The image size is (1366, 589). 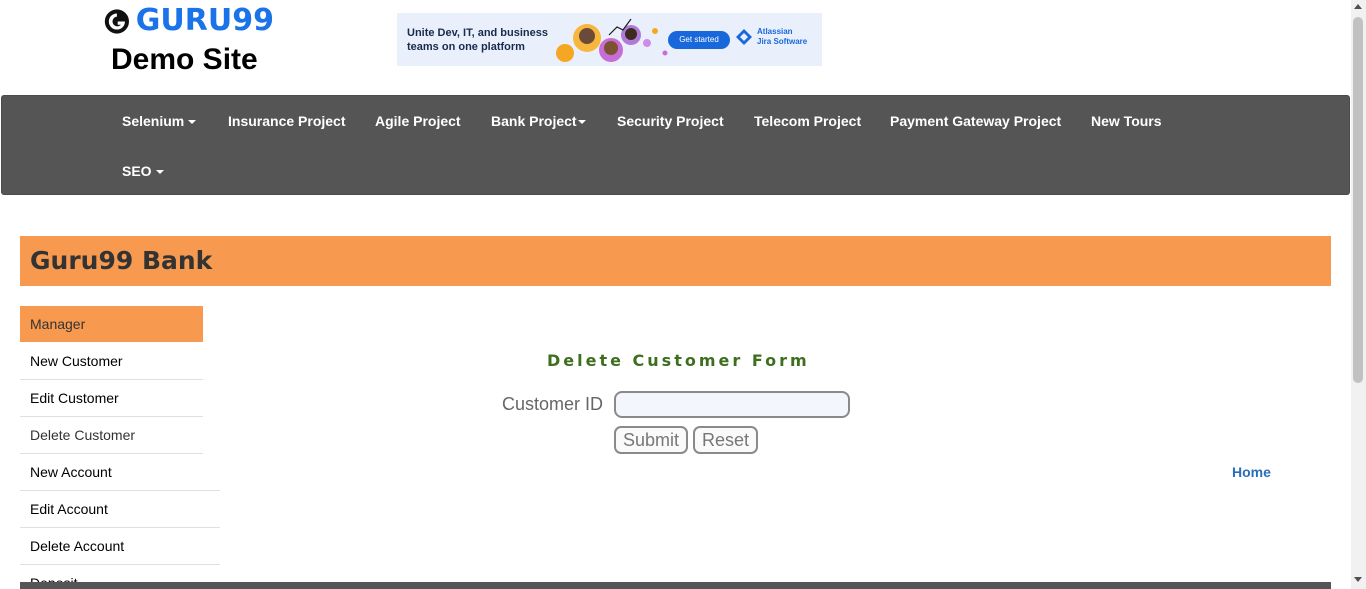 What do you see at coordinates (121, 260) in the screenshot?
I see `page-title: Guru99 Bank` at bounding box center [121, 260].